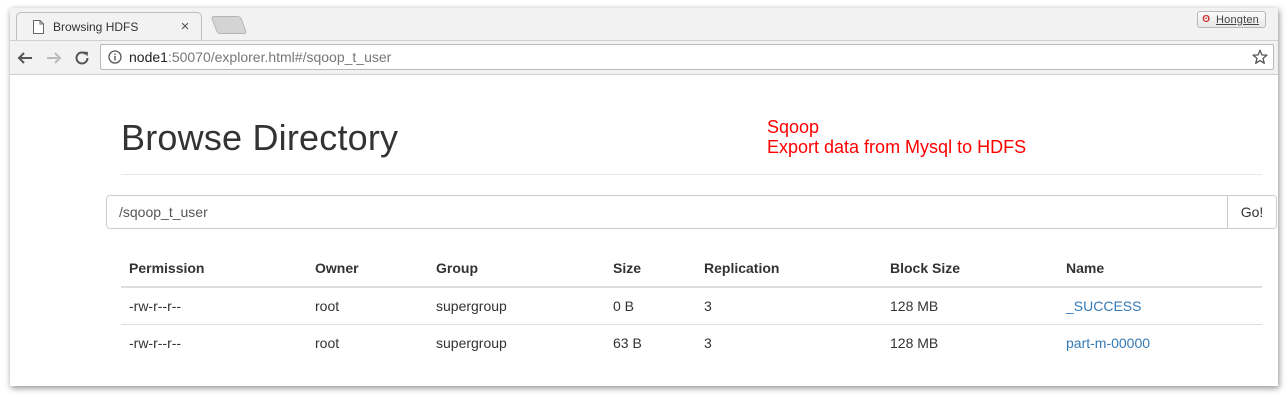  Describe the element at coordinates (793, 127) in the screenshot. I see `annotation-line-1: Sqoop` at that location.